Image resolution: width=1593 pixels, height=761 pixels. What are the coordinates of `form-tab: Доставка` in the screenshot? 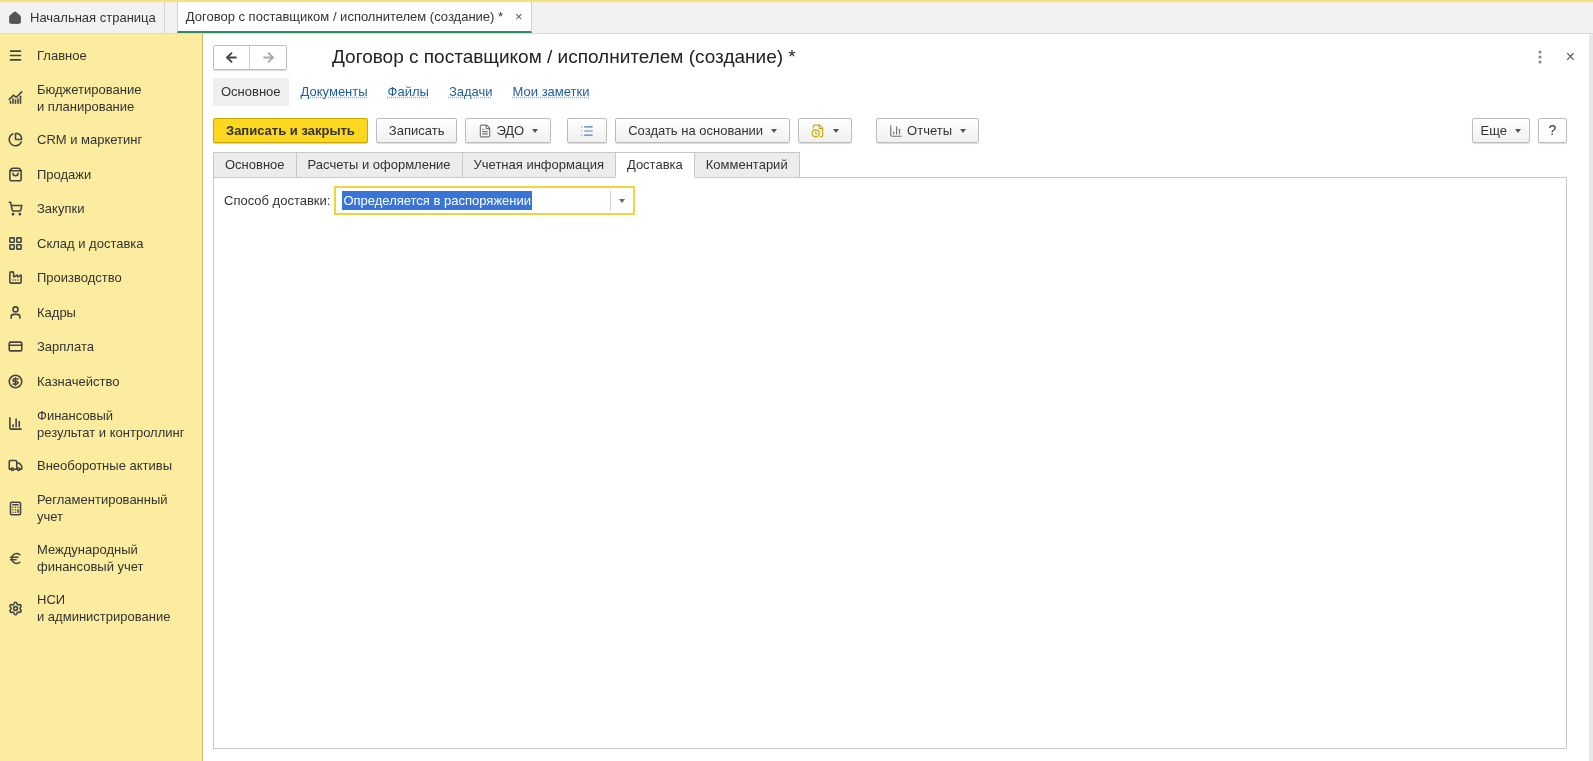 It's located at (654, 165).